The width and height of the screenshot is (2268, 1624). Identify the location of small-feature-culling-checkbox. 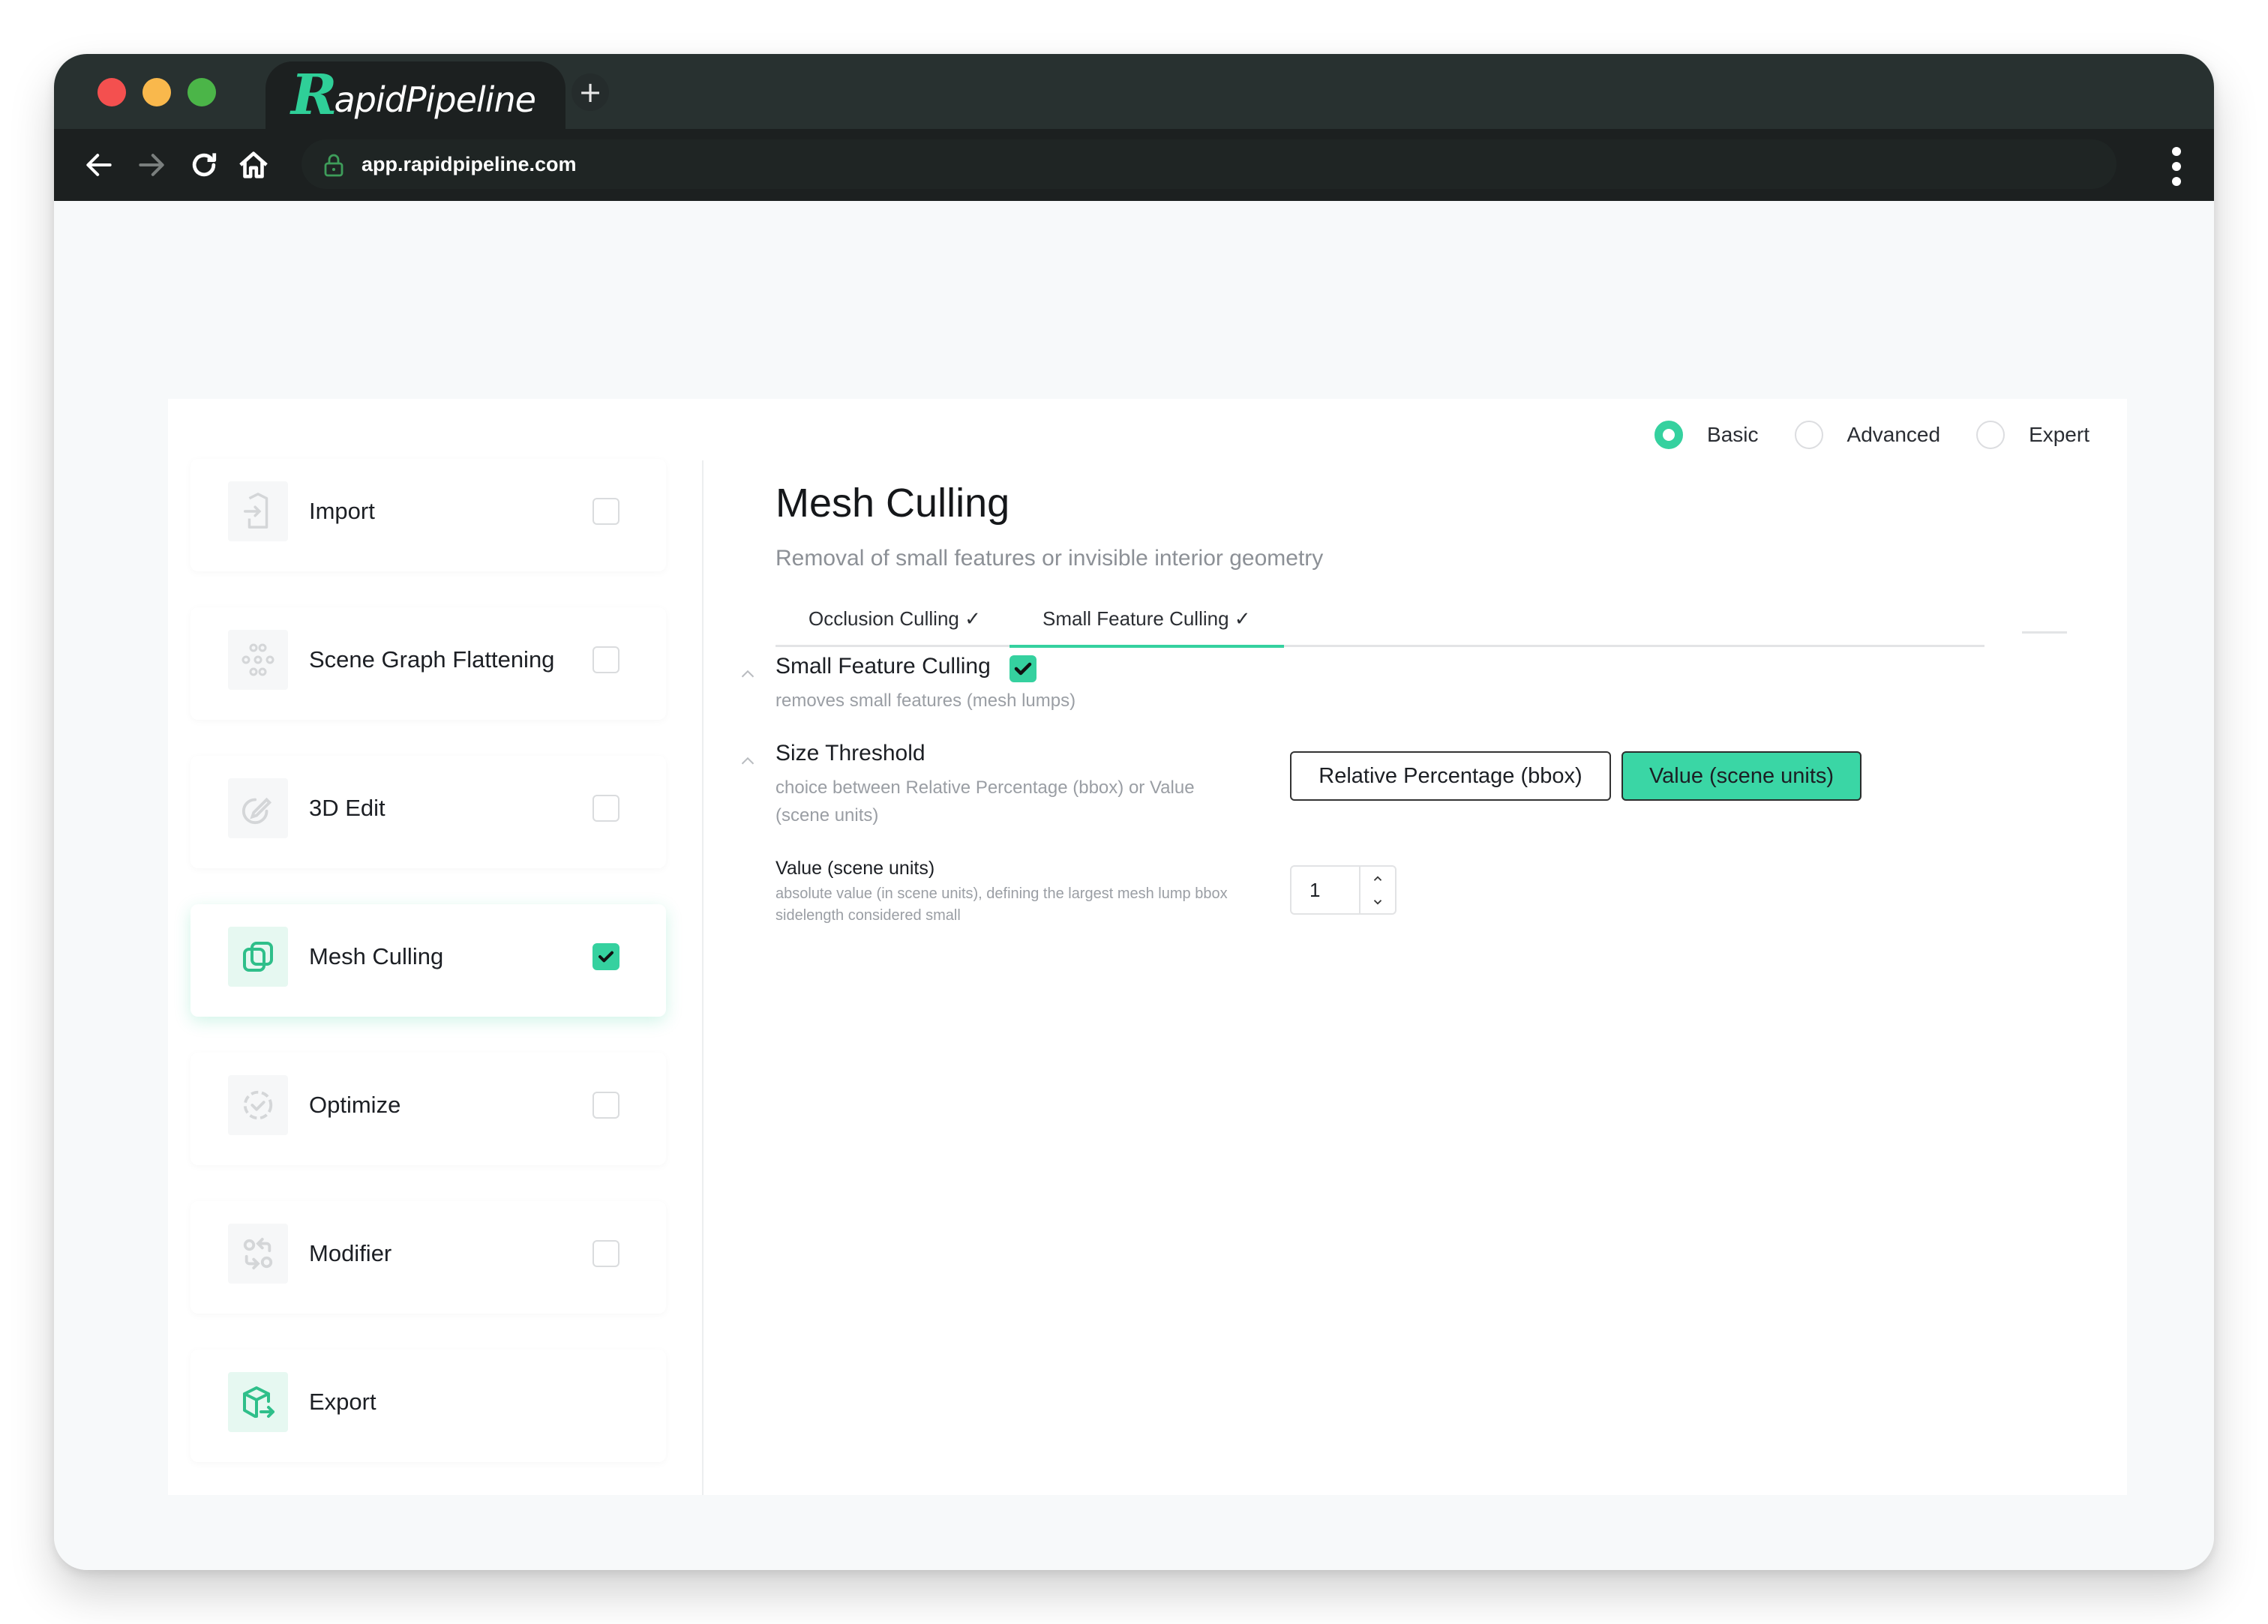
(1023, 668).